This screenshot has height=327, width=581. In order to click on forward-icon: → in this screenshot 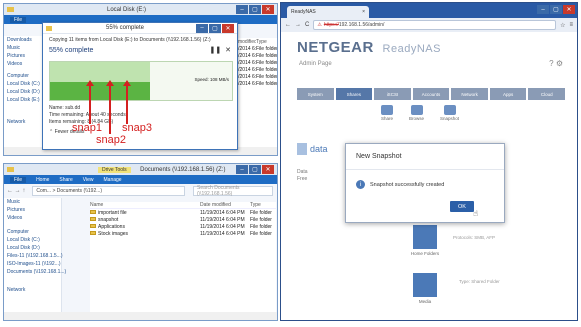, I will do `click(298, 25)`.